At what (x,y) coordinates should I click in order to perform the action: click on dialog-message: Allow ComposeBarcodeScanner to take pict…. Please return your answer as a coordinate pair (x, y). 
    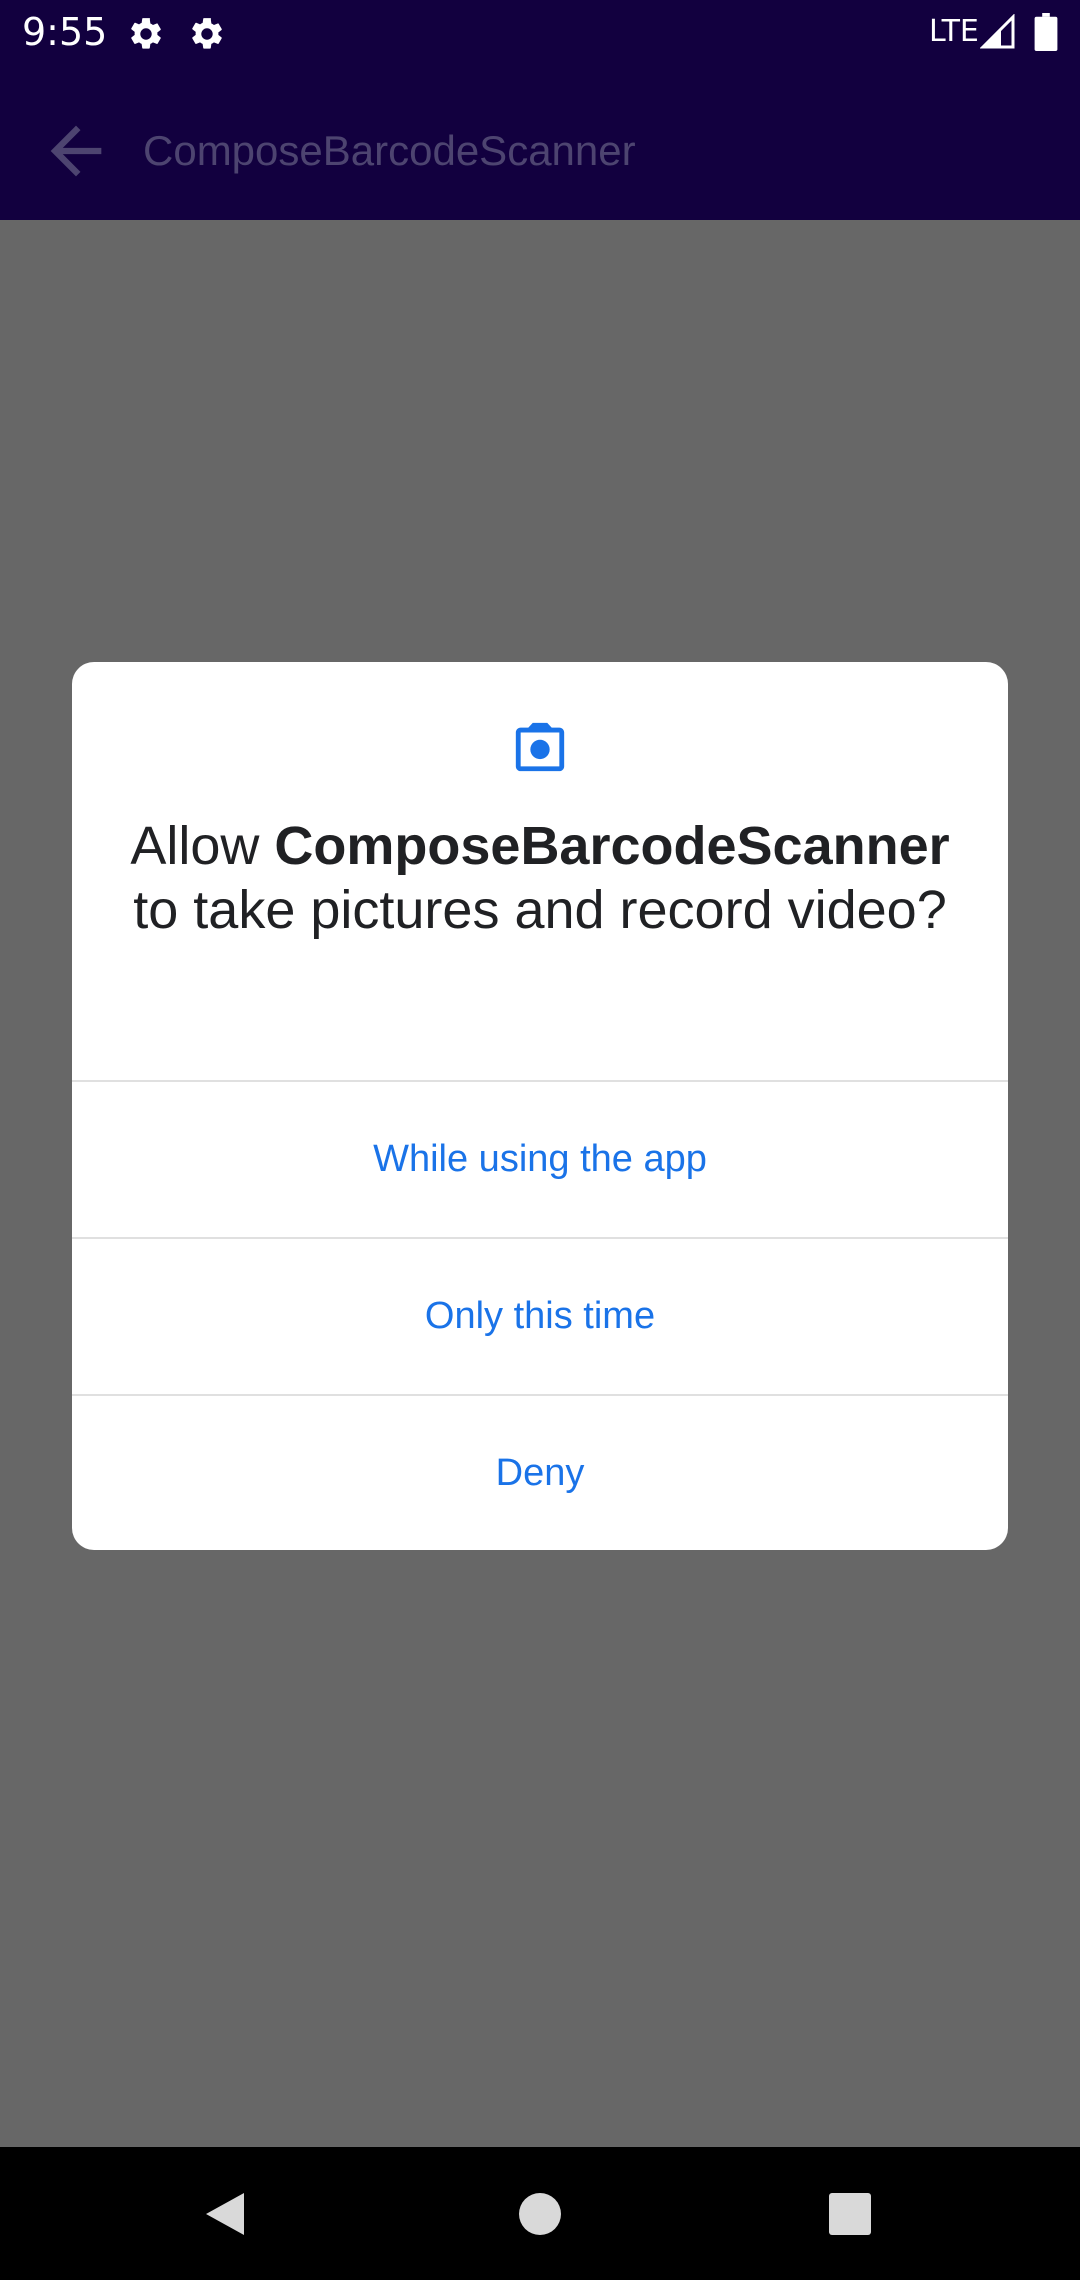
    Looking at the image, I should click on (540, 878).